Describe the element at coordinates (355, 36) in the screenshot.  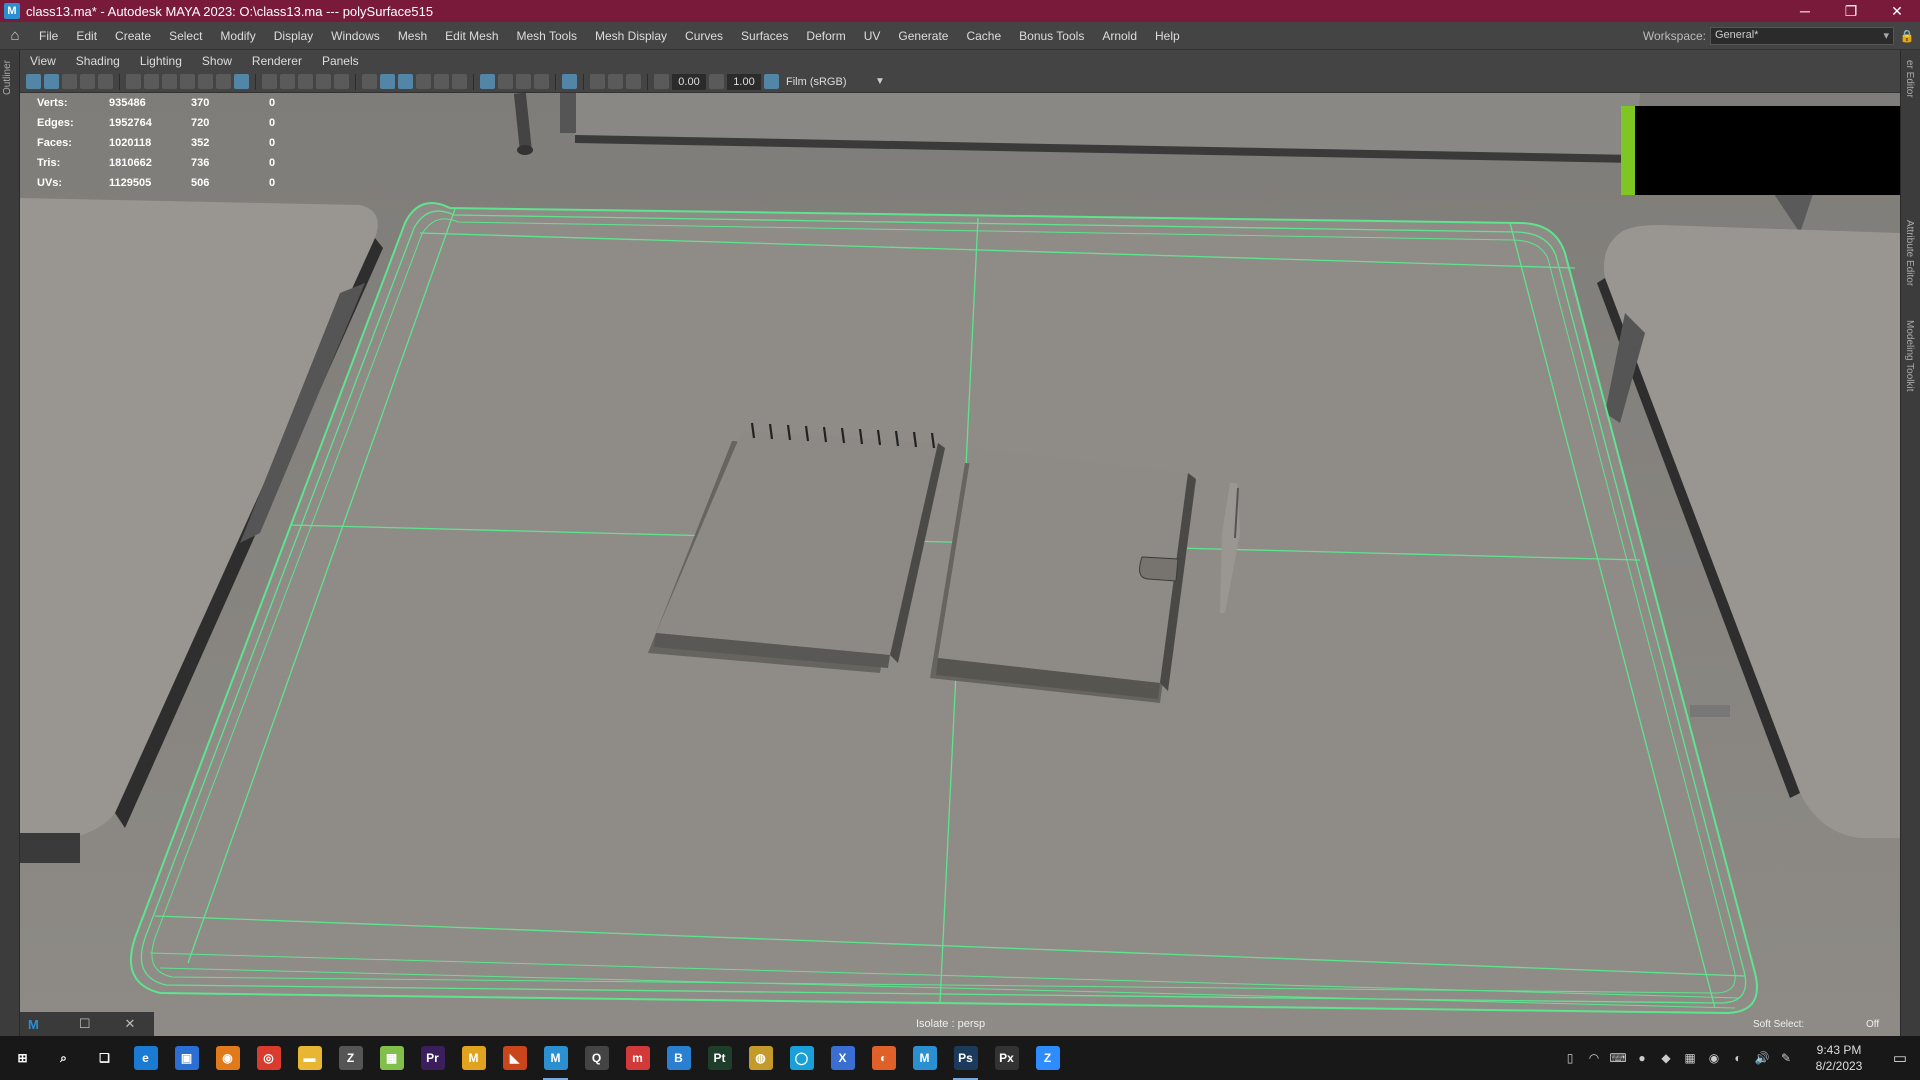
I see `menu-windows: Windows` at that location.